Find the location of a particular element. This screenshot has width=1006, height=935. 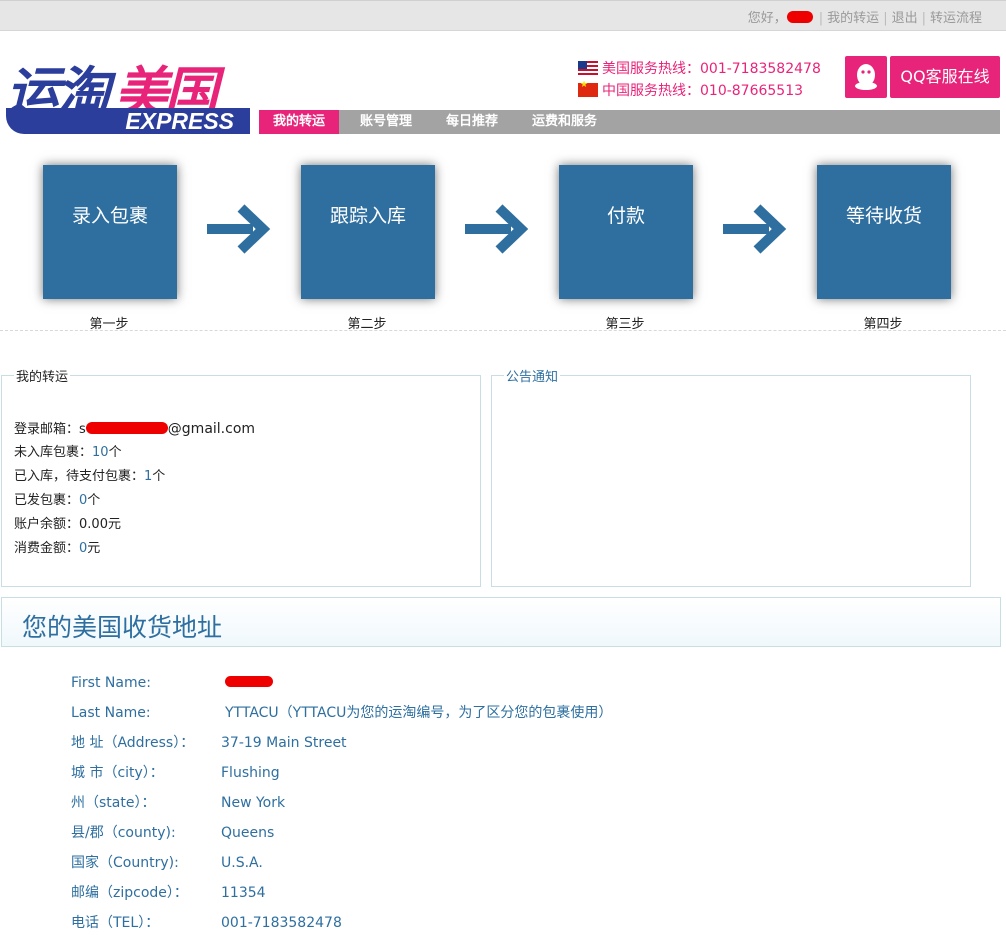

spent-label: 消费金额： is located at coordinates (47, 548).